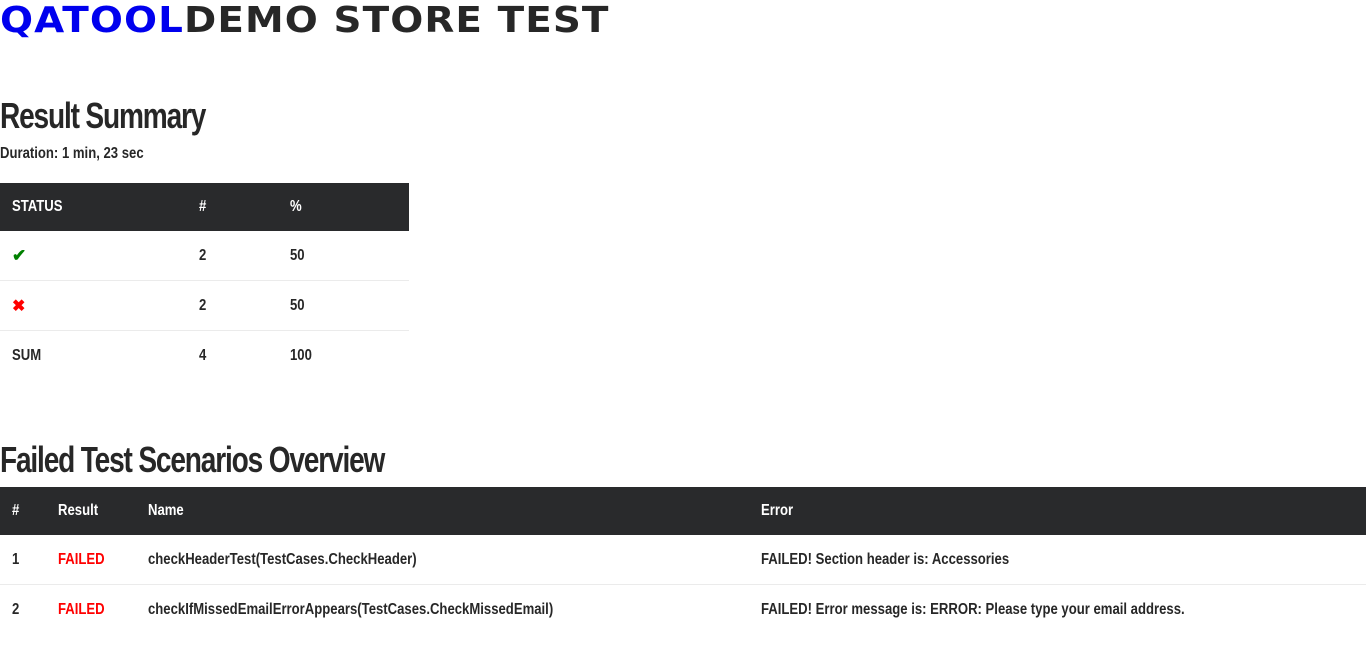 The image size is (1366, 647). I want to click on test-name: checkHeaderTest(TestCases.CheckHeader), so click(282, 559).